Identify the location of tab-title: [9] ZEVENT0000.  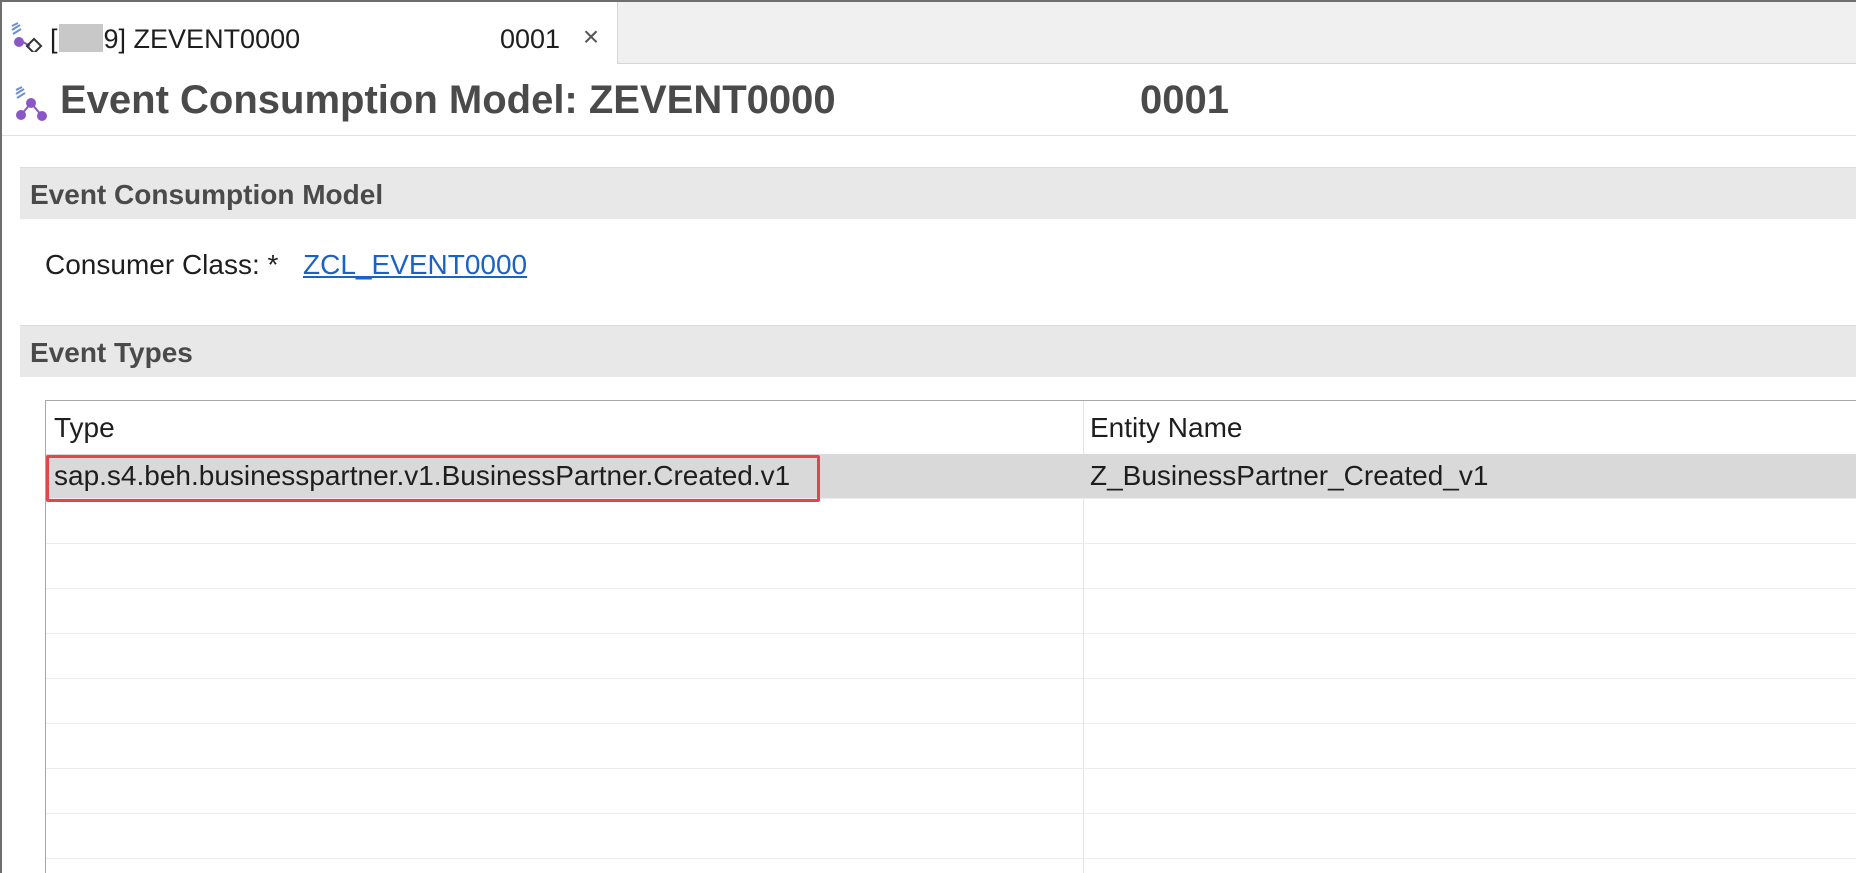
(175, 39).